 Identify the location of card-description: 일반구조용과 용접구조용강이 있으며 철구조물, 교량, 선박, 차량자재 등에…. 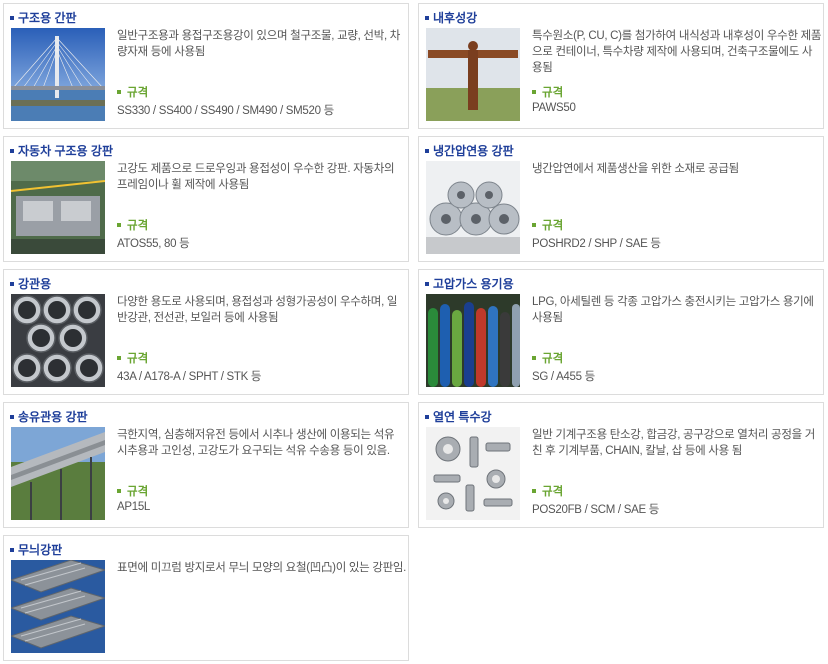
(259, 44).